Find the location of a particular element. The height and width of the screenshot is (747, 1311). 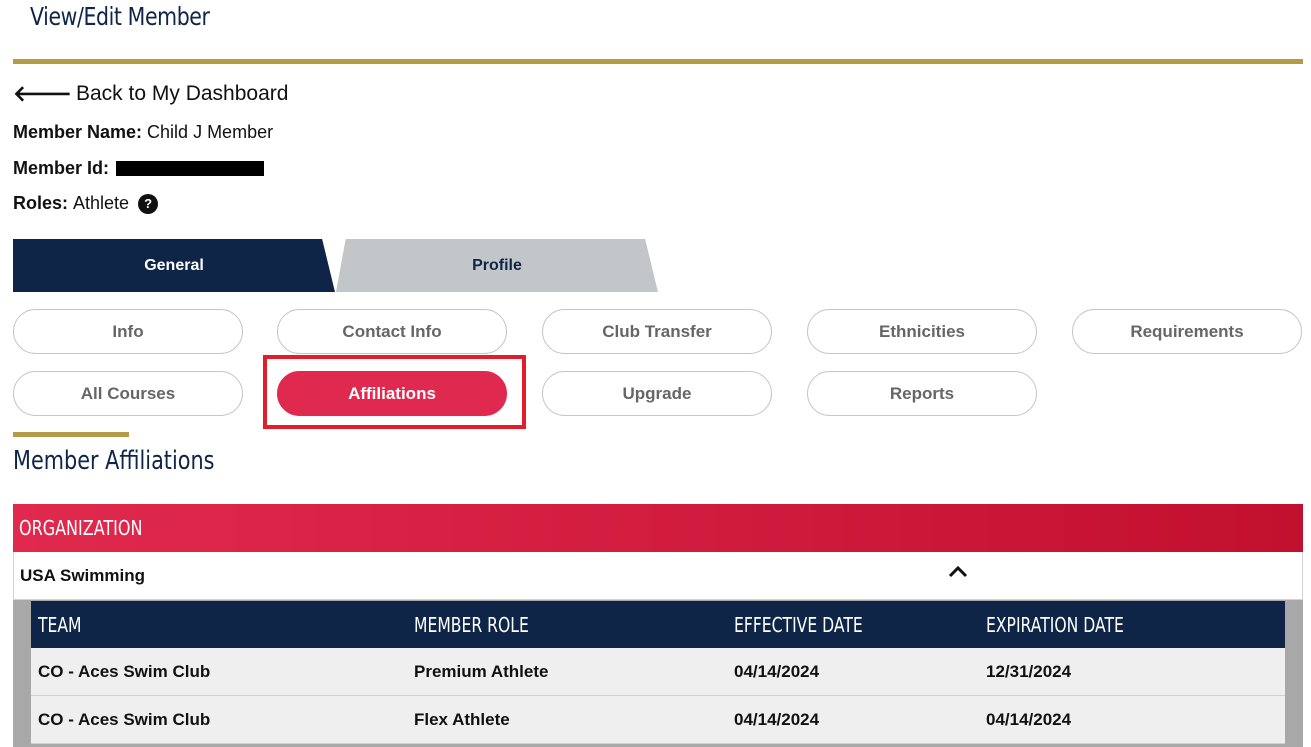

member-id-line: Member Id: is located at coordinates (139, 168).